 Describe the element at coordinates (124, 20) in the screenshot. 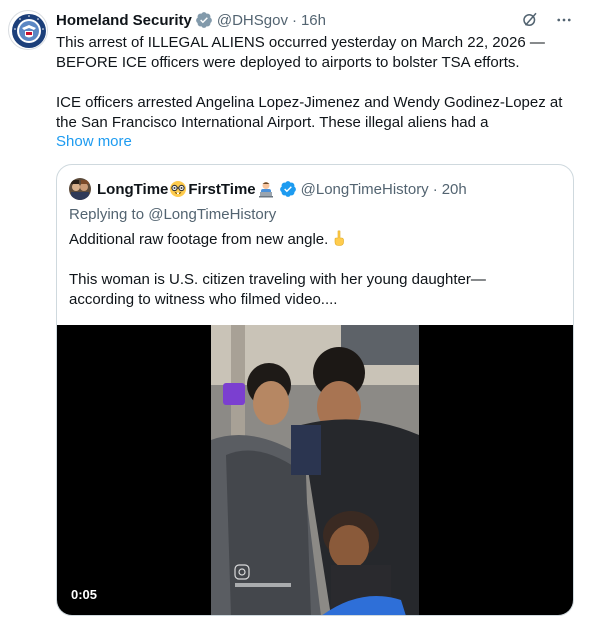

I see `author-name: Homeland Security` at that location.